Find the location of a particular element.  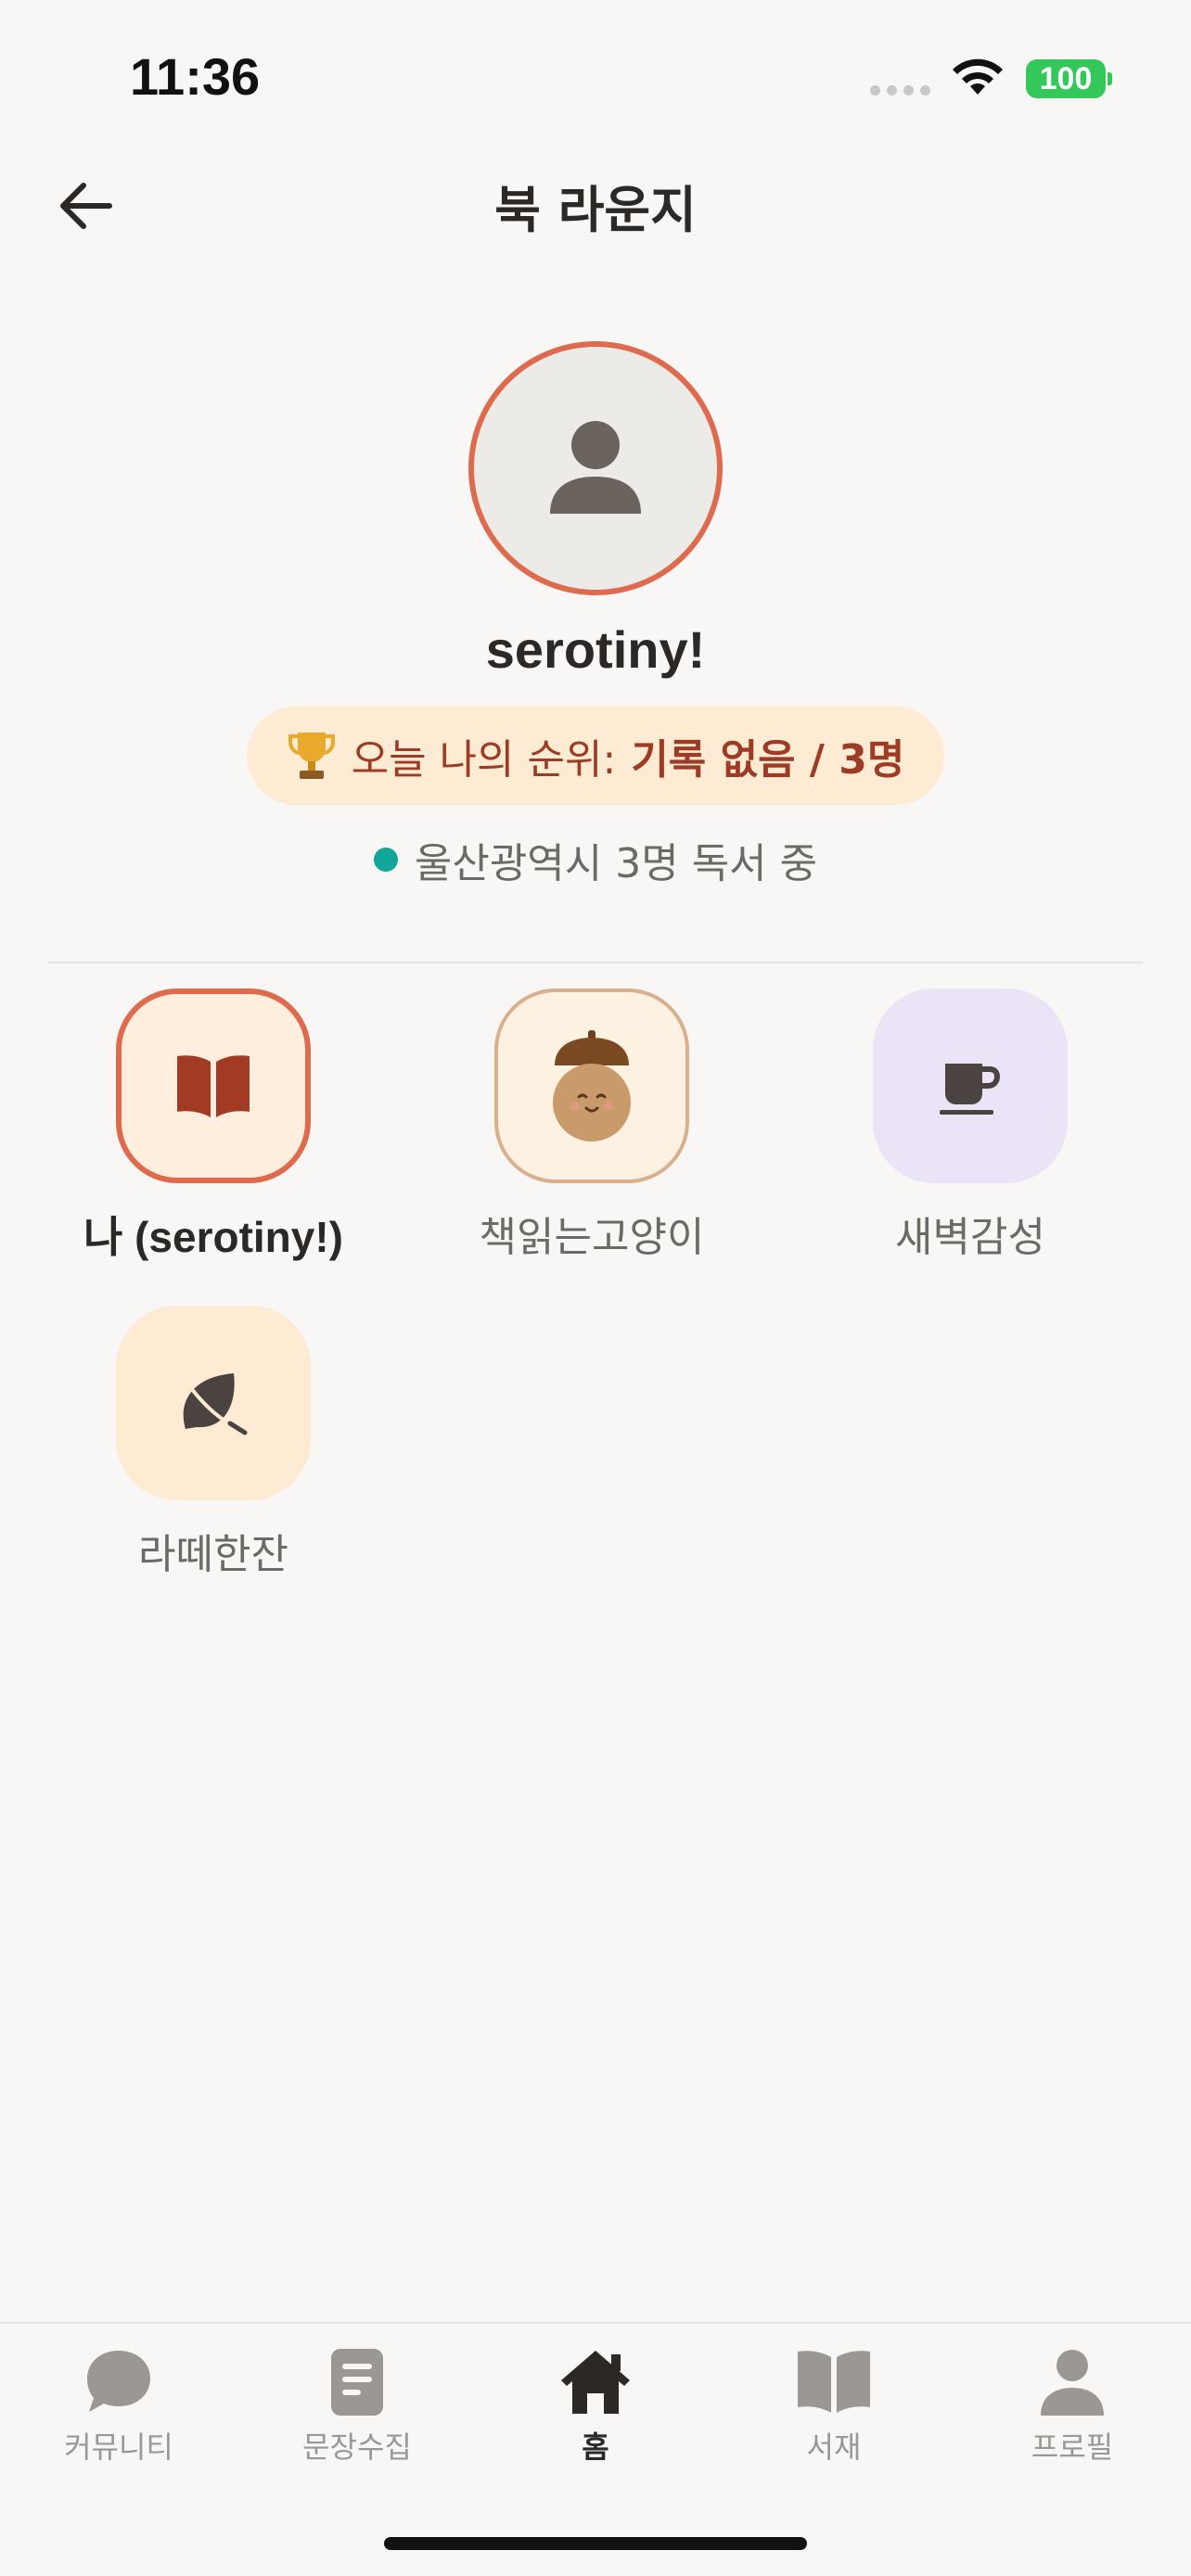

leaf-icon is located at coordinates (215, 1404).